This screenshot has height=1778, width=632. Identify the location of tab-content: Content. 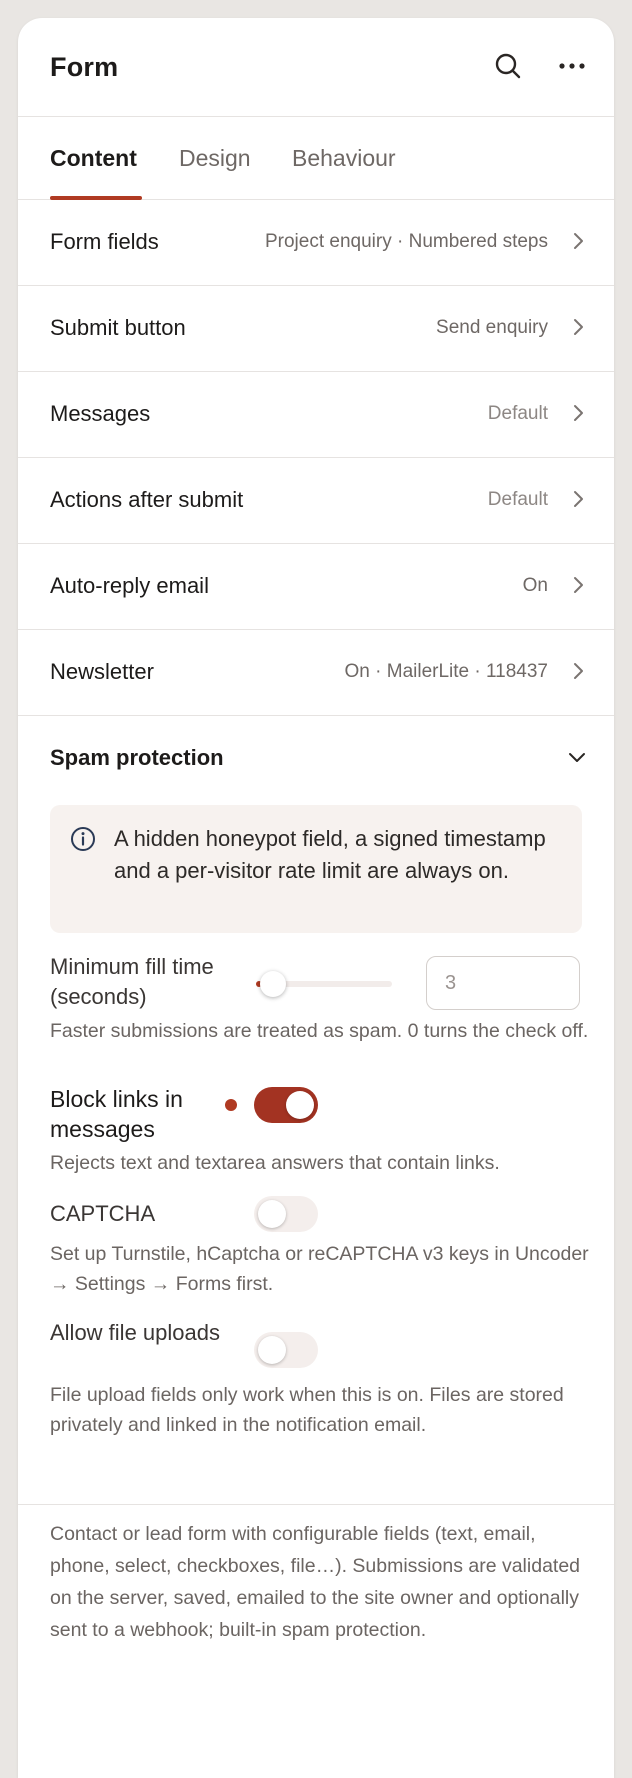
(93, 158).